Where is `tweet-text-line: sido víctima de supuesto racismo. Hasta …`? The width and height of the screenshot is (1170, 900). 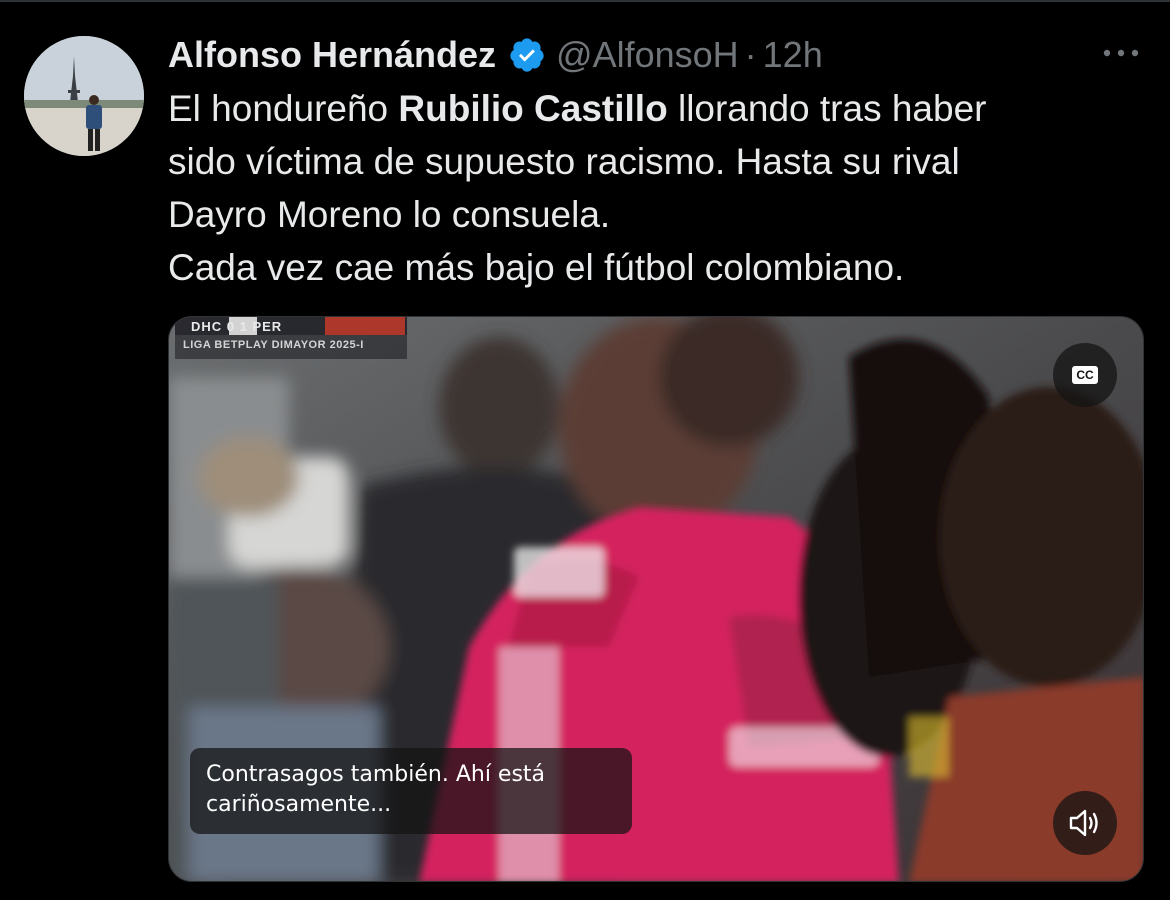 tweet-text-line: sido víctima de supuesto racismo. Hasta … is located at coordinates (564, 161).